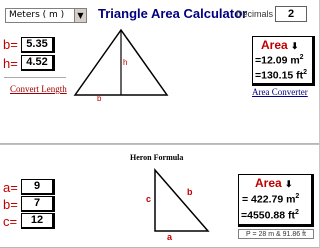 This screenshot has width=320, height=248. What do you see at coordinates (274, 45) in the screenshot?
I see `area-title-text: Area` at bounding box center [274, 45].